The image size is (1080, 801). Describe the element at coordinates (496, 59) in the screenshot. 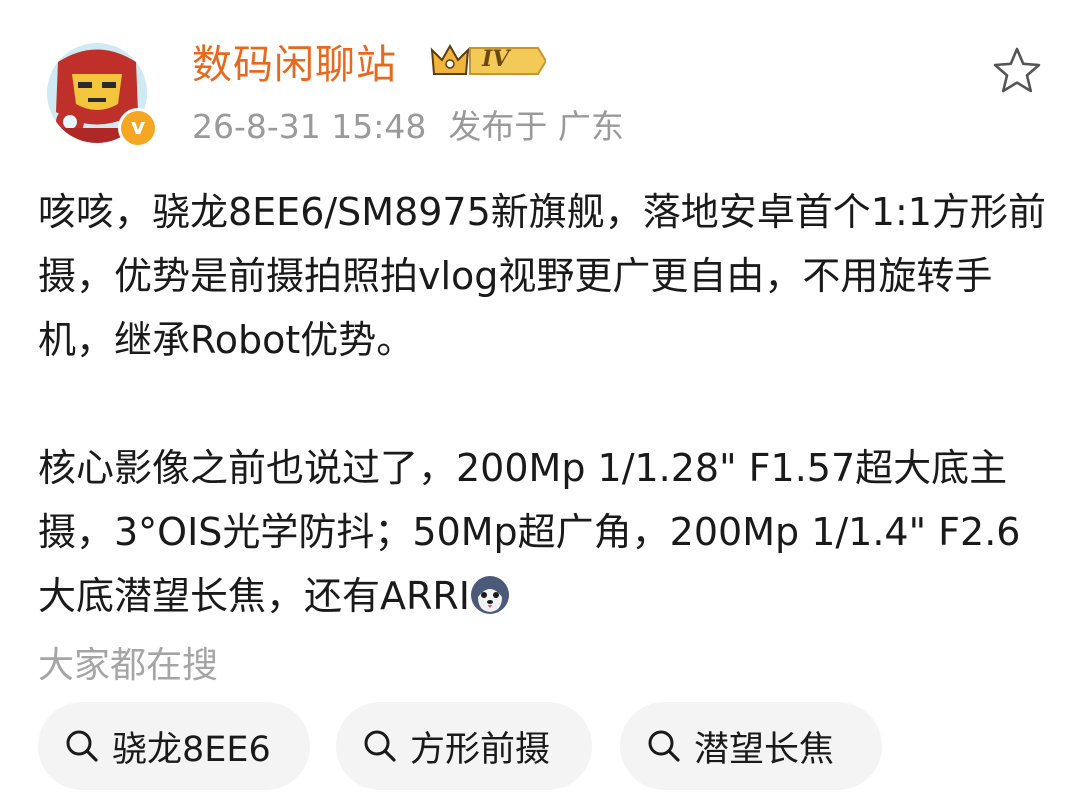

I see `level-label: IV` at that location.